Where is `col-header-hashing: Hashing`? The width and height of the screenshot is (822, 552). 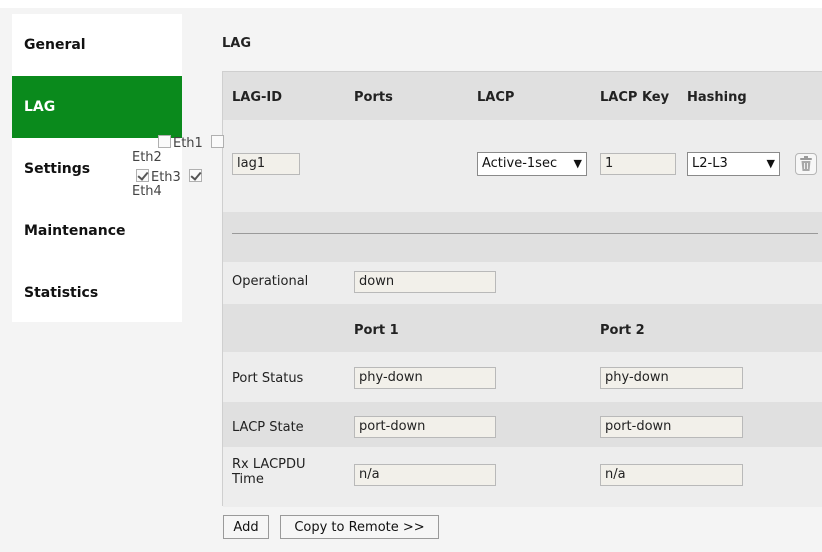
col-header-hashing: Hashing is located at coordinates (717, 97).